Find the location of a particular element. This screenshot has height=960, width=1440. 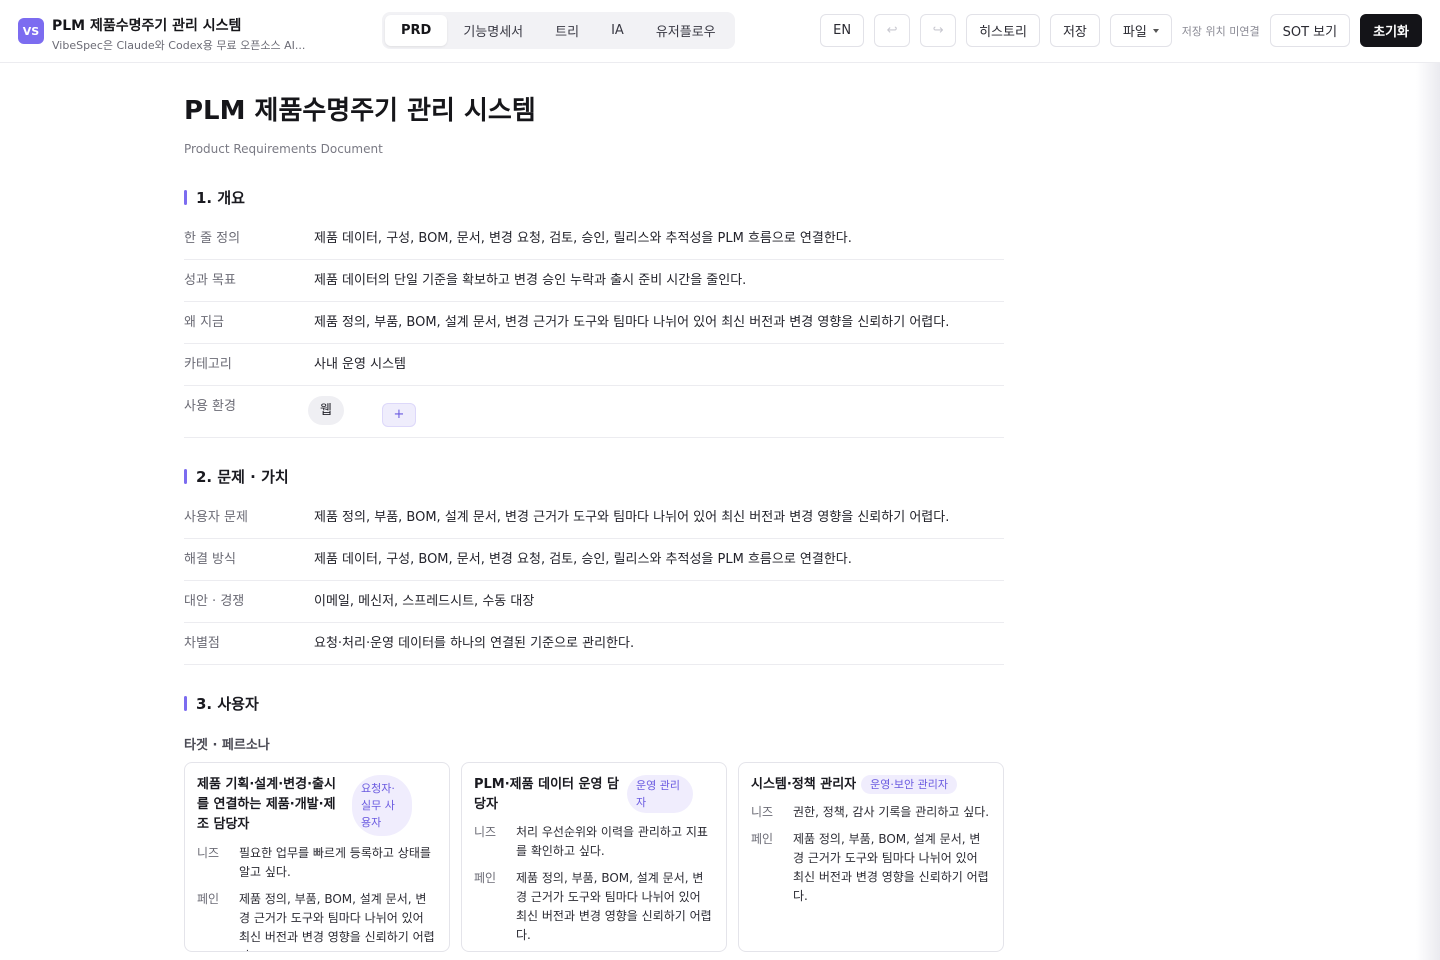

needs-text: 권한, 정책, 감사 기록을 관리하고 싶다. is located at coordinates (891, 812).